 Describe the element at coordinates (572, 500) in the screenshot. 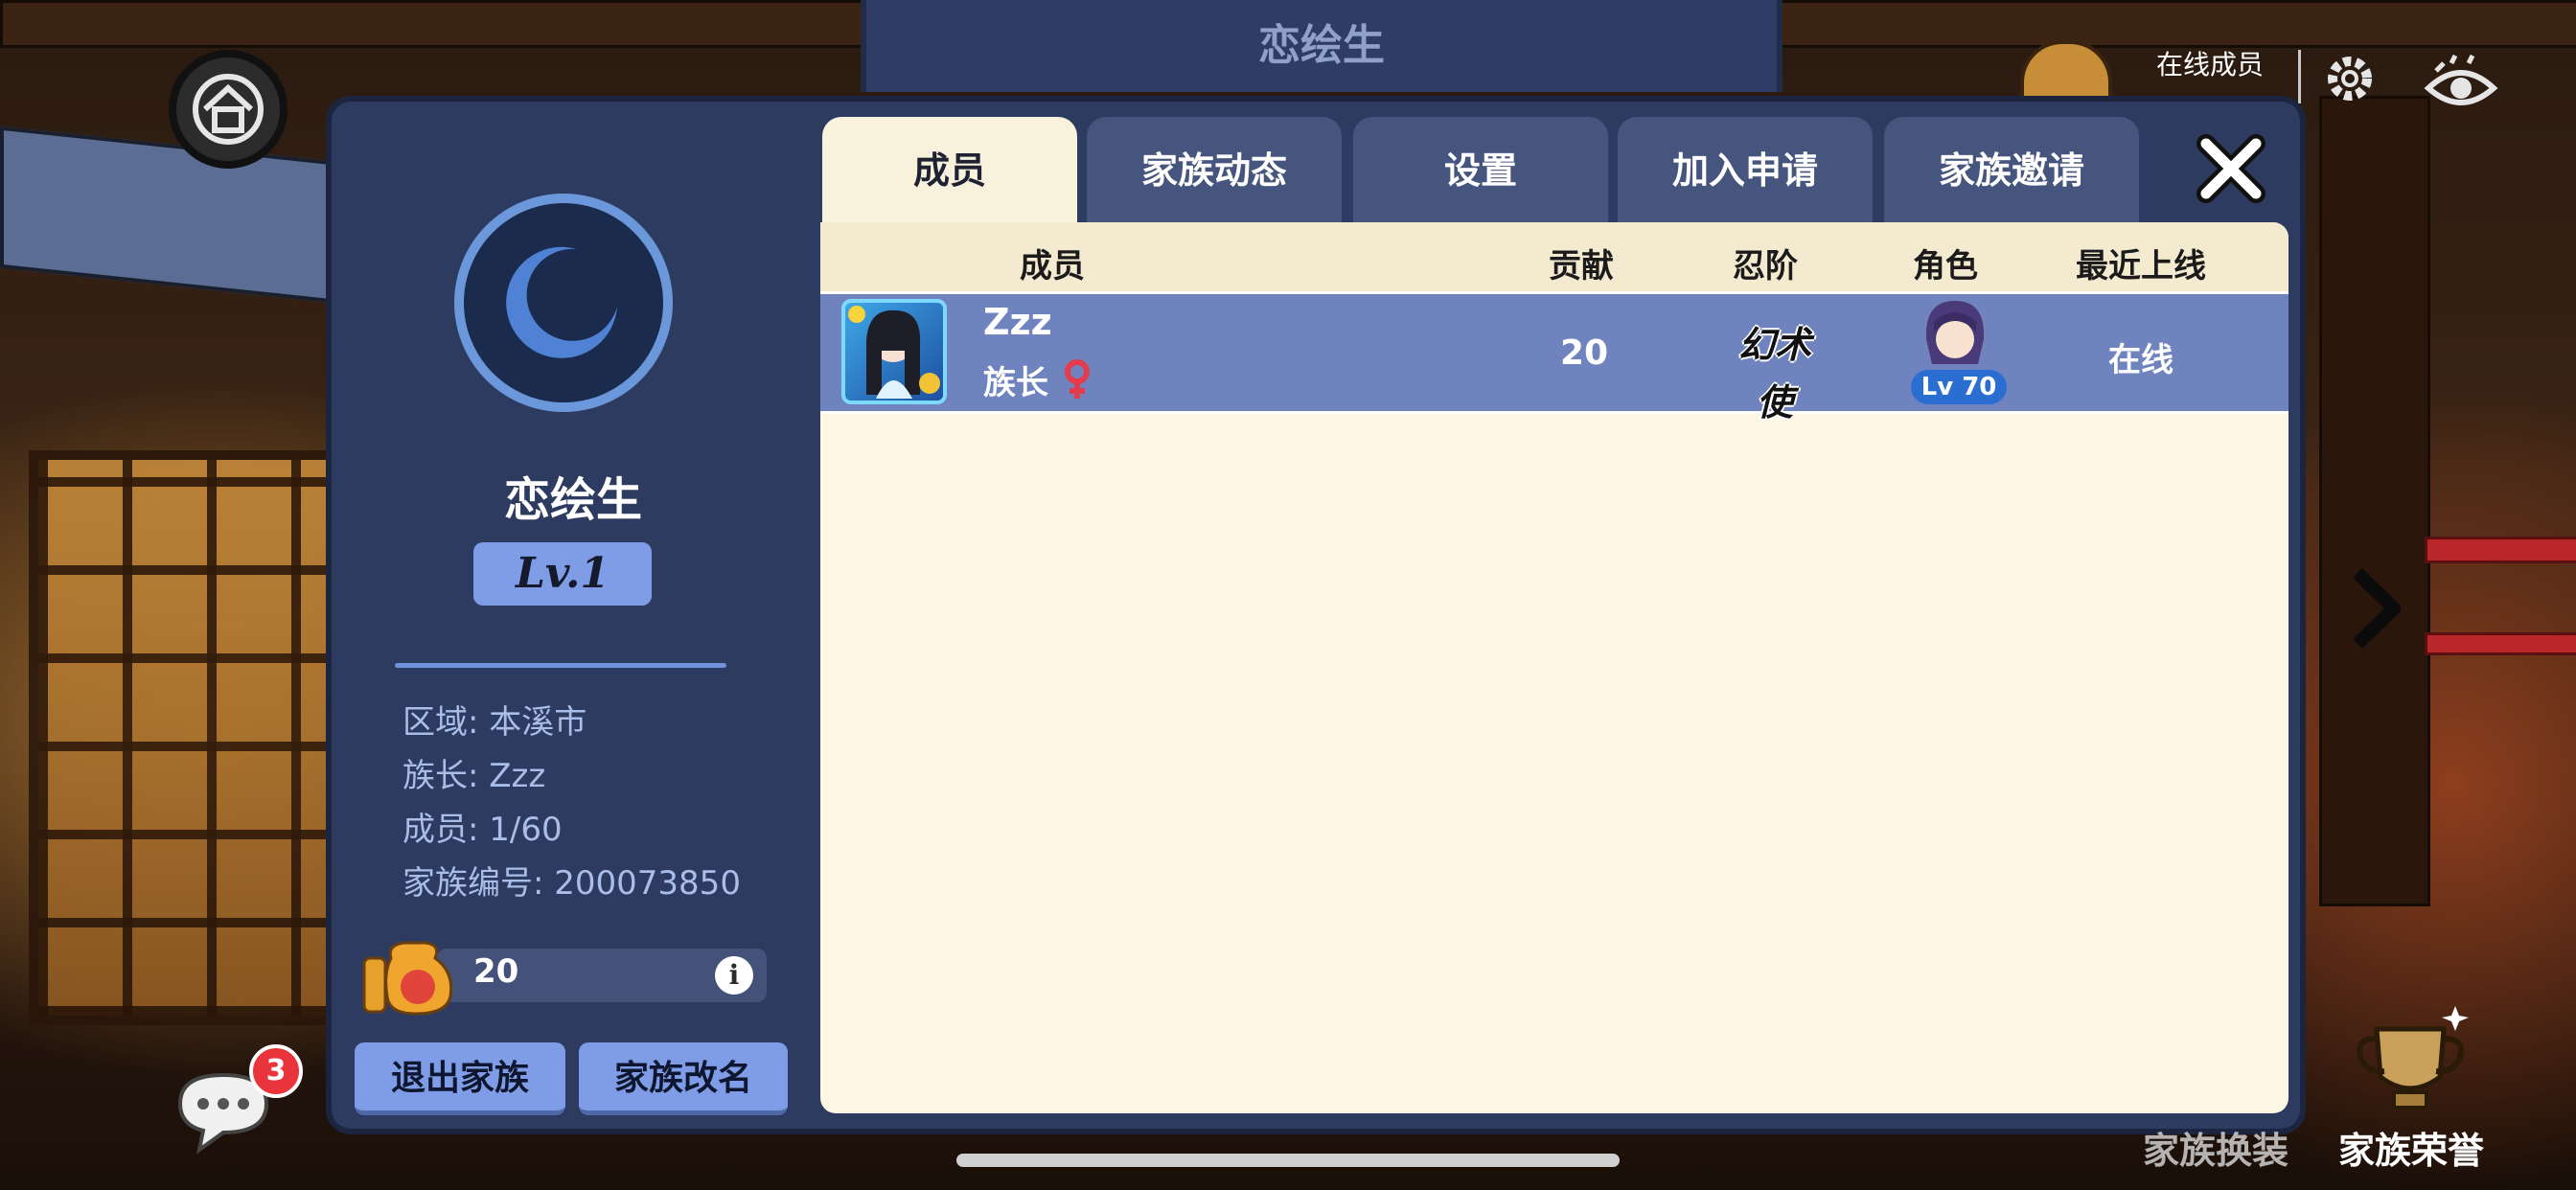

I see `family-name: 恋绘生` at that location.